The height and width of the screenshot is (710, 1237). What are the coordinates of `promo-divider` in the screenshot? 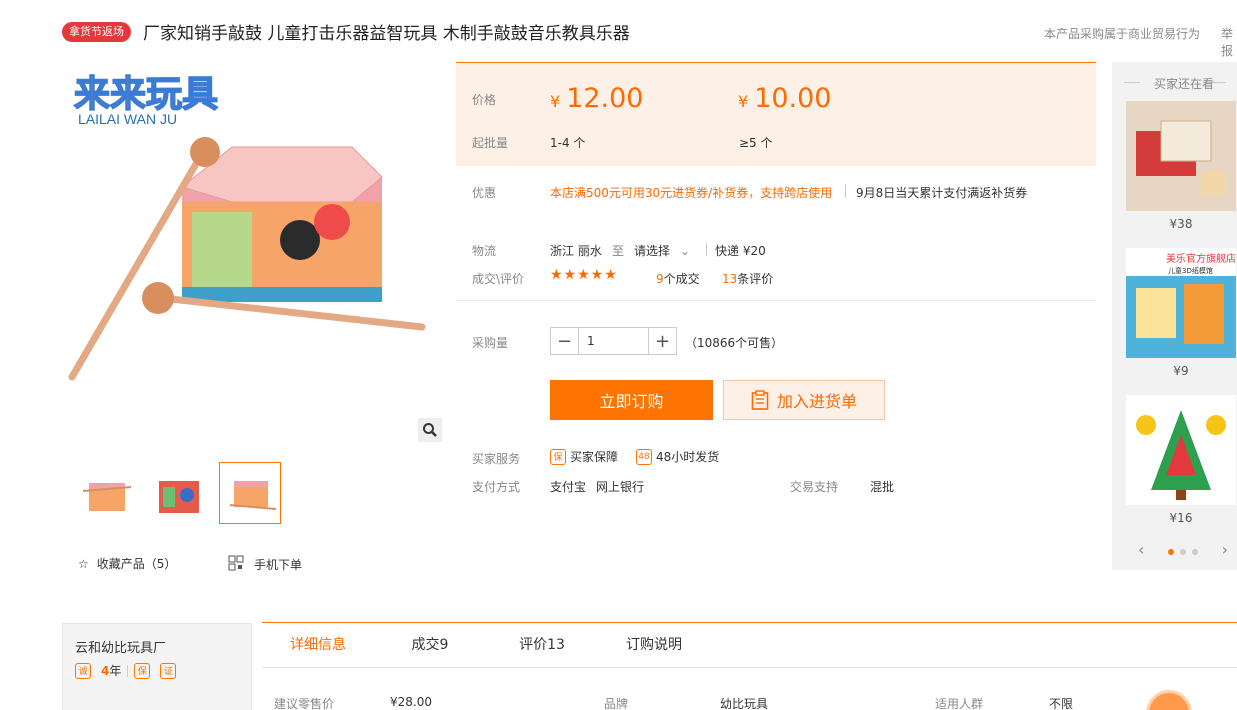 It's located at (845, 191).